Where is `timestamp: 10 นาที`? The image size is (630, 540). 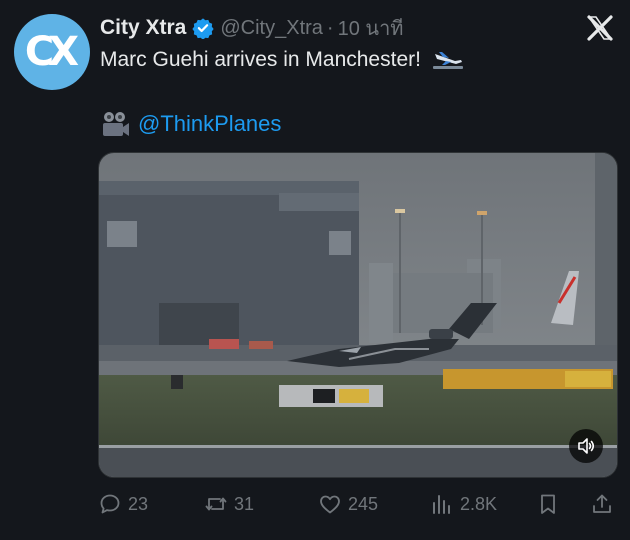
timestamp: 10 นาที is located at coordinates (371, 28).